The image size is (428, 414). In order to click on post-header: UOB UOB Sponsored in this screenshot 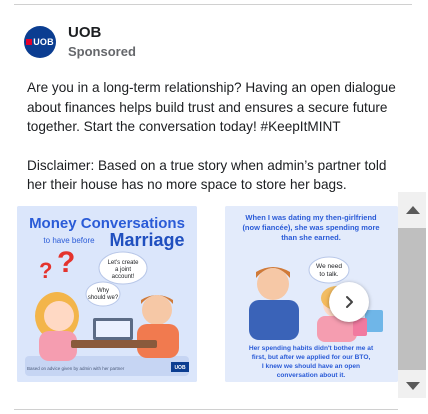, I will do `click(80, 42)`.